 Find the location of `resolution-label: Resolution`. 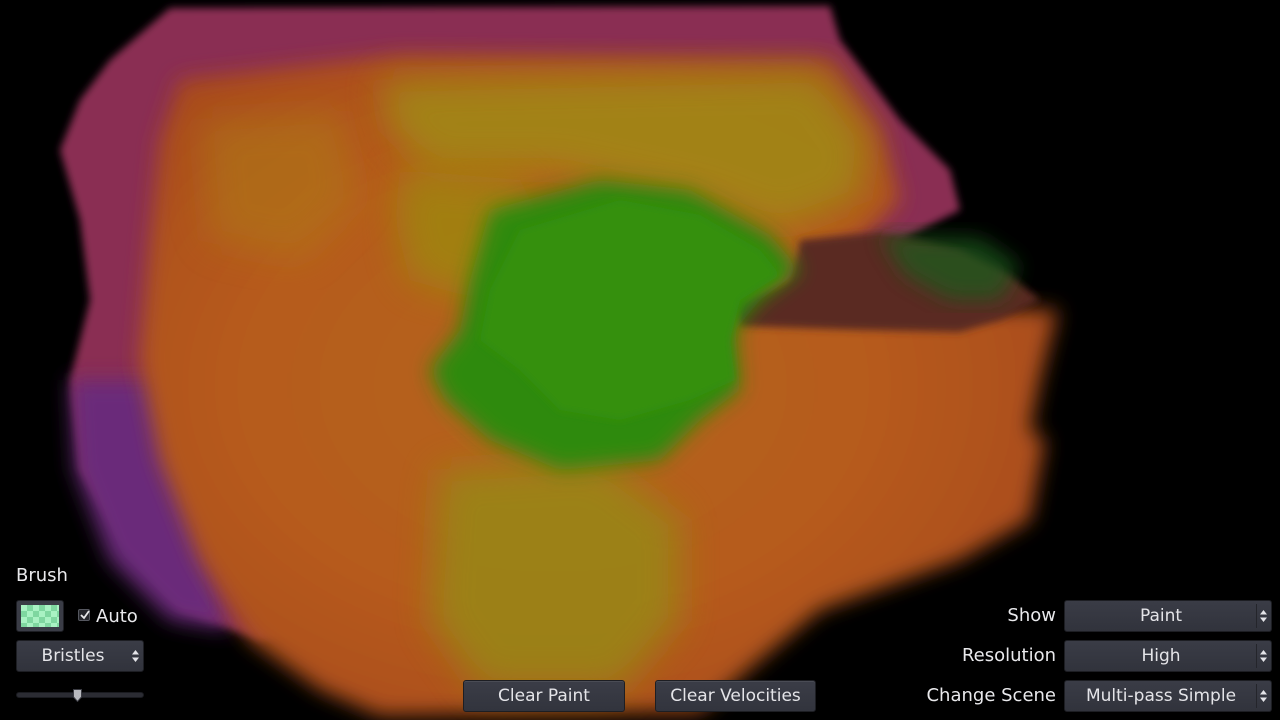

resolution-label: Resolution is located at coordinates (1008, 655).